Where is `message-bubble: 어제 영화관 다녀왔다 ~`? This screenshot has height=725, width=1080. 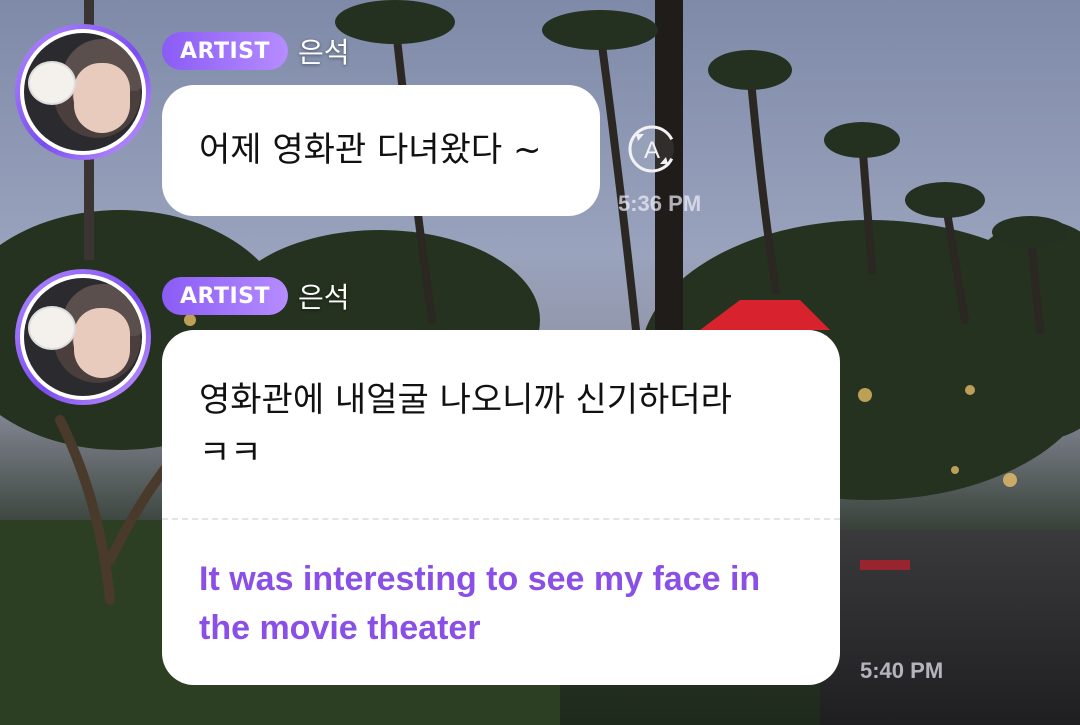
message-bubble: 어제 영화관 다녀왔다 ~ is located at coordinates (381, 150).